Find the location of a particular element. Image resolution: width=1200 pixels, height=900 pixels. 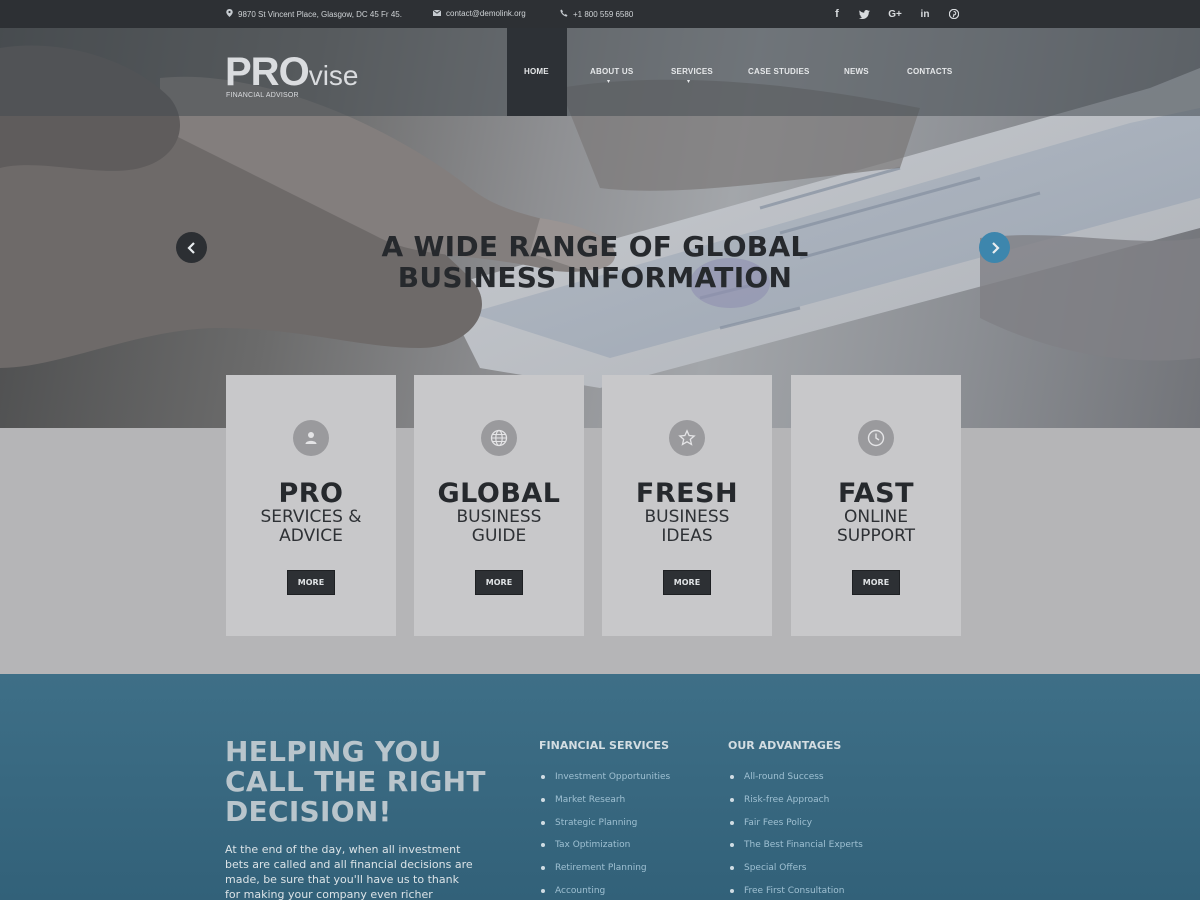

chevron-right-icon is located at coordinates (995, 247).